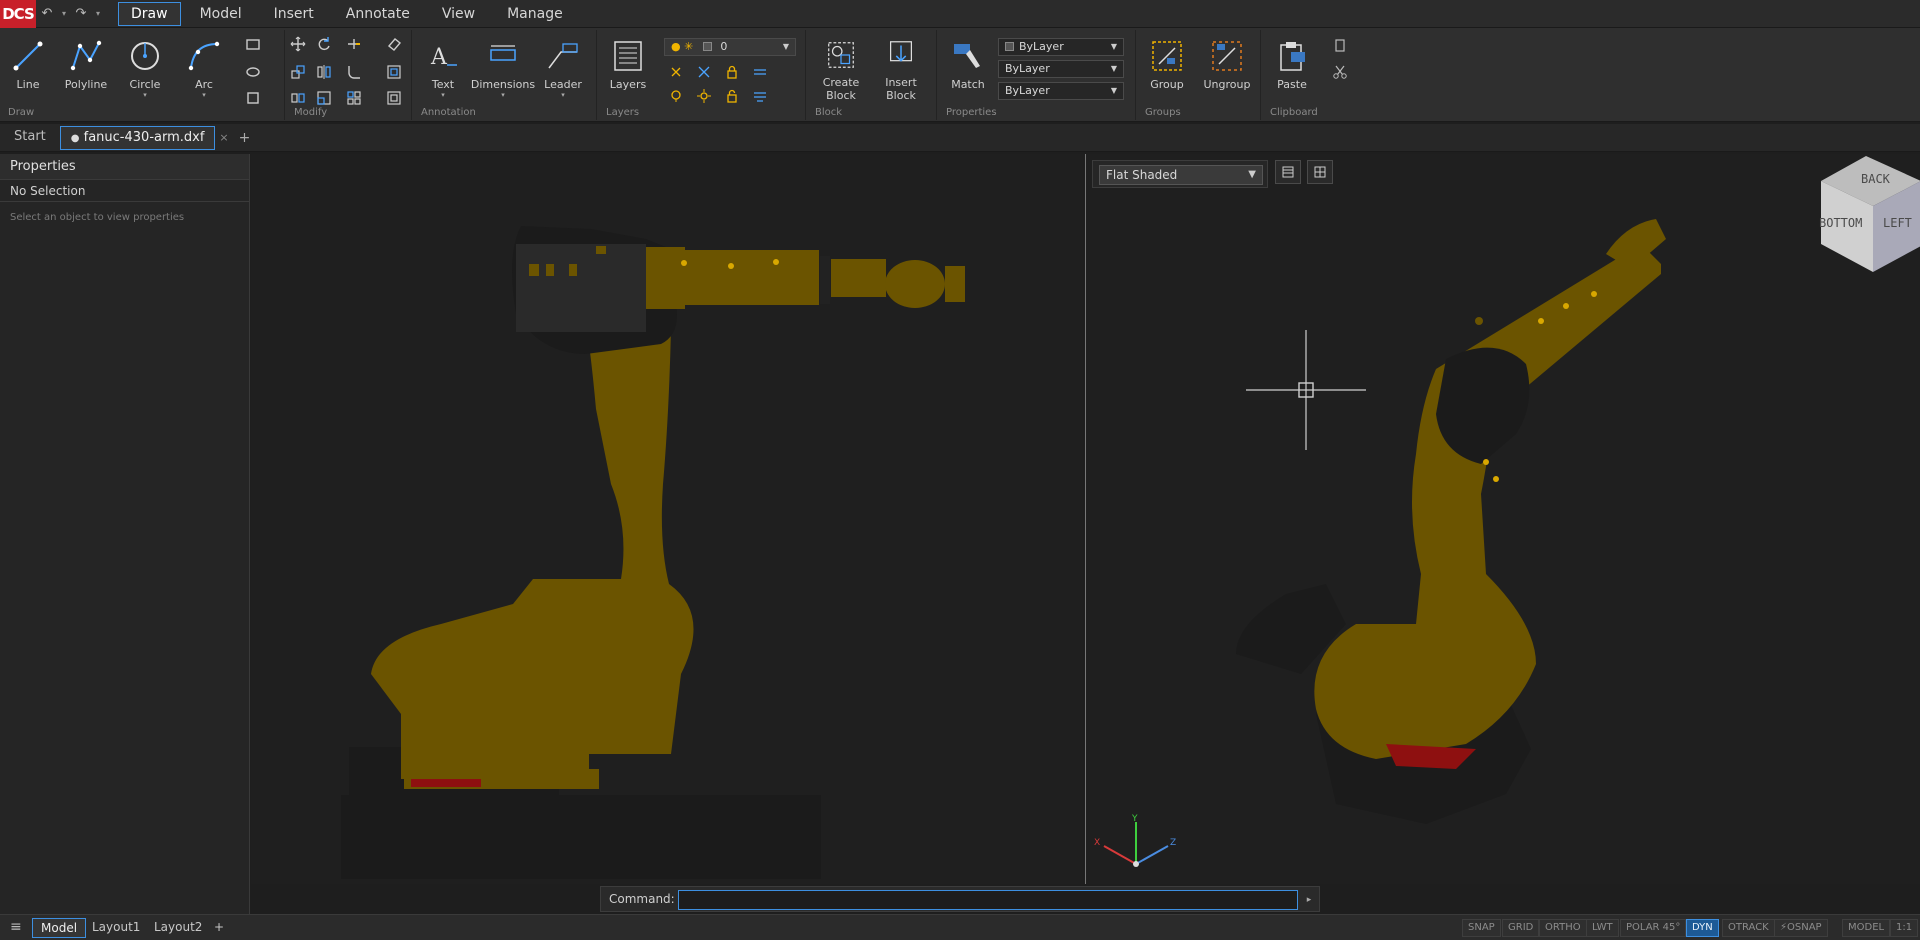 The height and width of the screenshot is (940, 1920). What do you see at coordinates (178, 928) in the screenshot?
I see `layout-tab-layout2: Layout2` at bounding box center [178, 928].